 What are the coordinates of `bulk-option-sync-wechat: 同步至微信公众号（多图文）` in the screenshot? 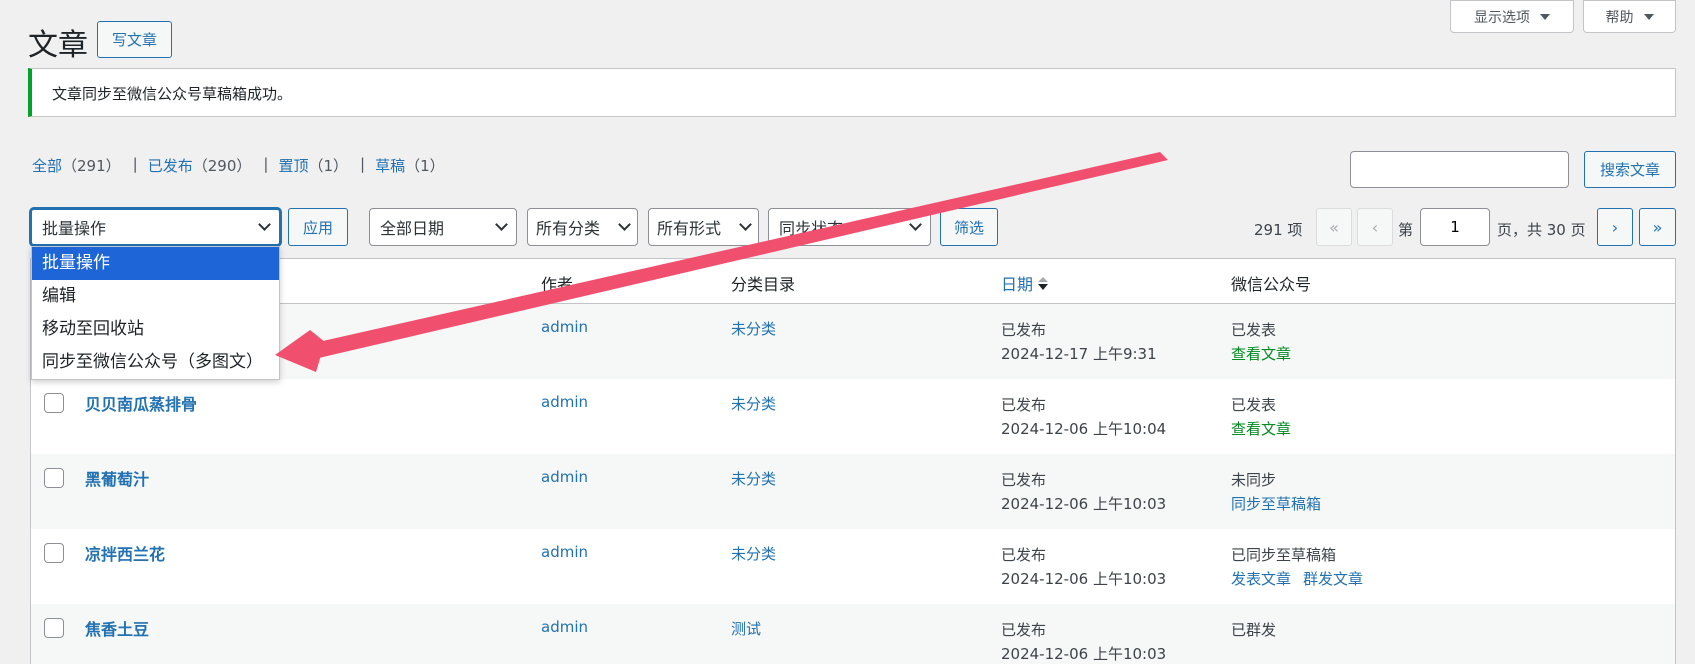 It's located at (155, 362).